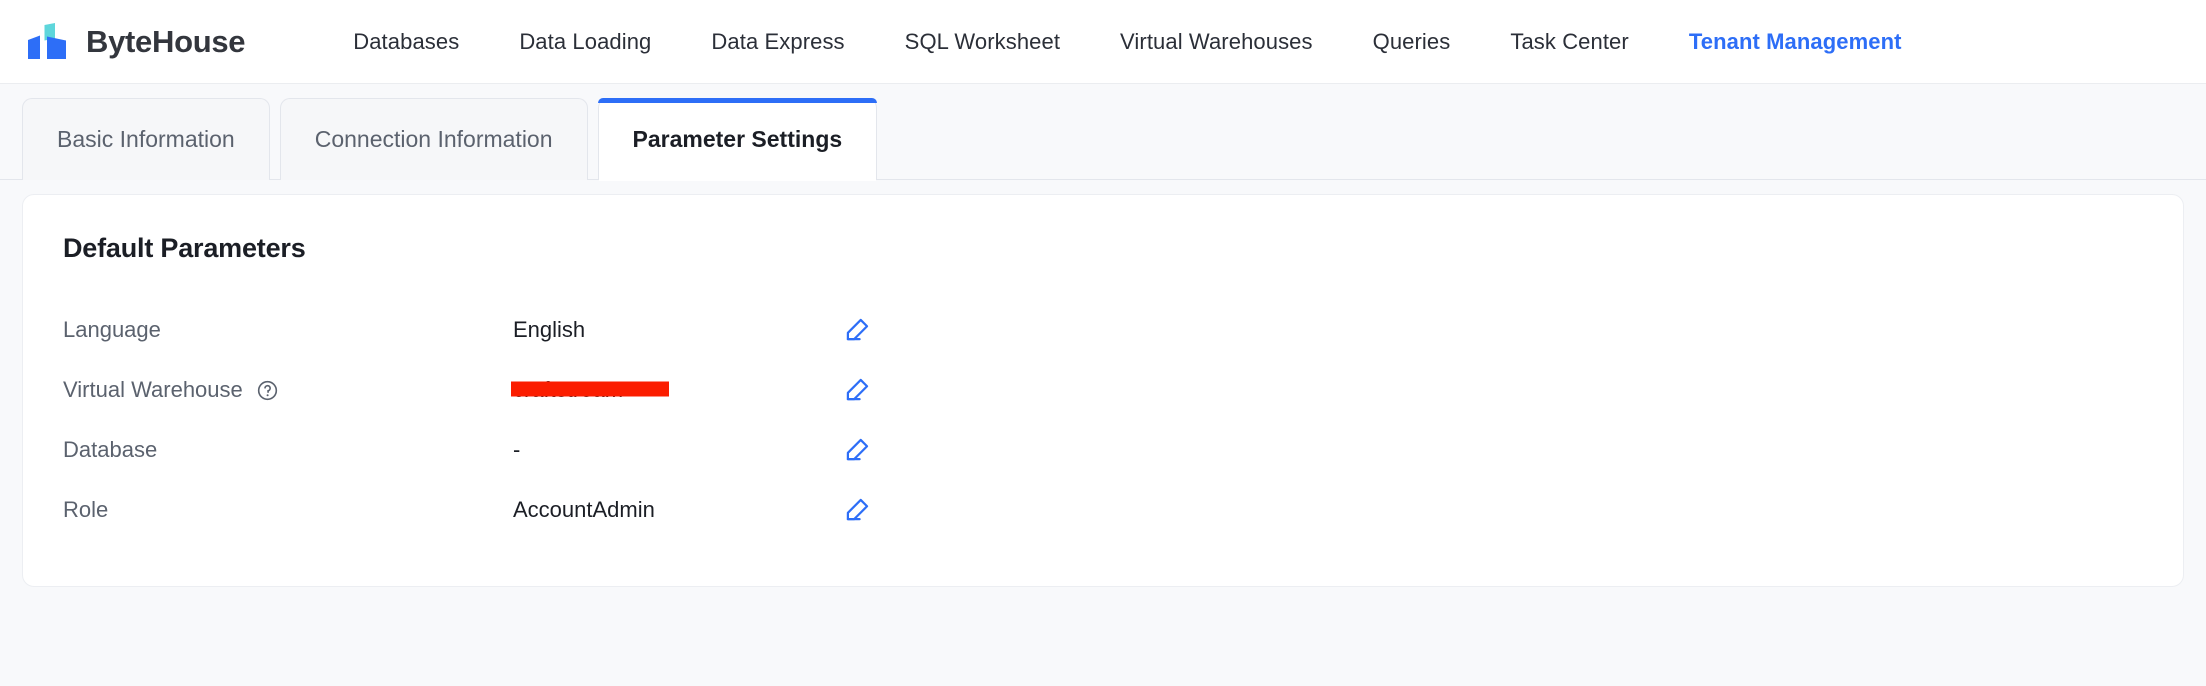 Image resolution: width=2206 pixels, height=686 pixels. What do you see at coordinates (678, 330) in the screenshot?
I see `param-value-cell: English` at bounding box center [678, 330].